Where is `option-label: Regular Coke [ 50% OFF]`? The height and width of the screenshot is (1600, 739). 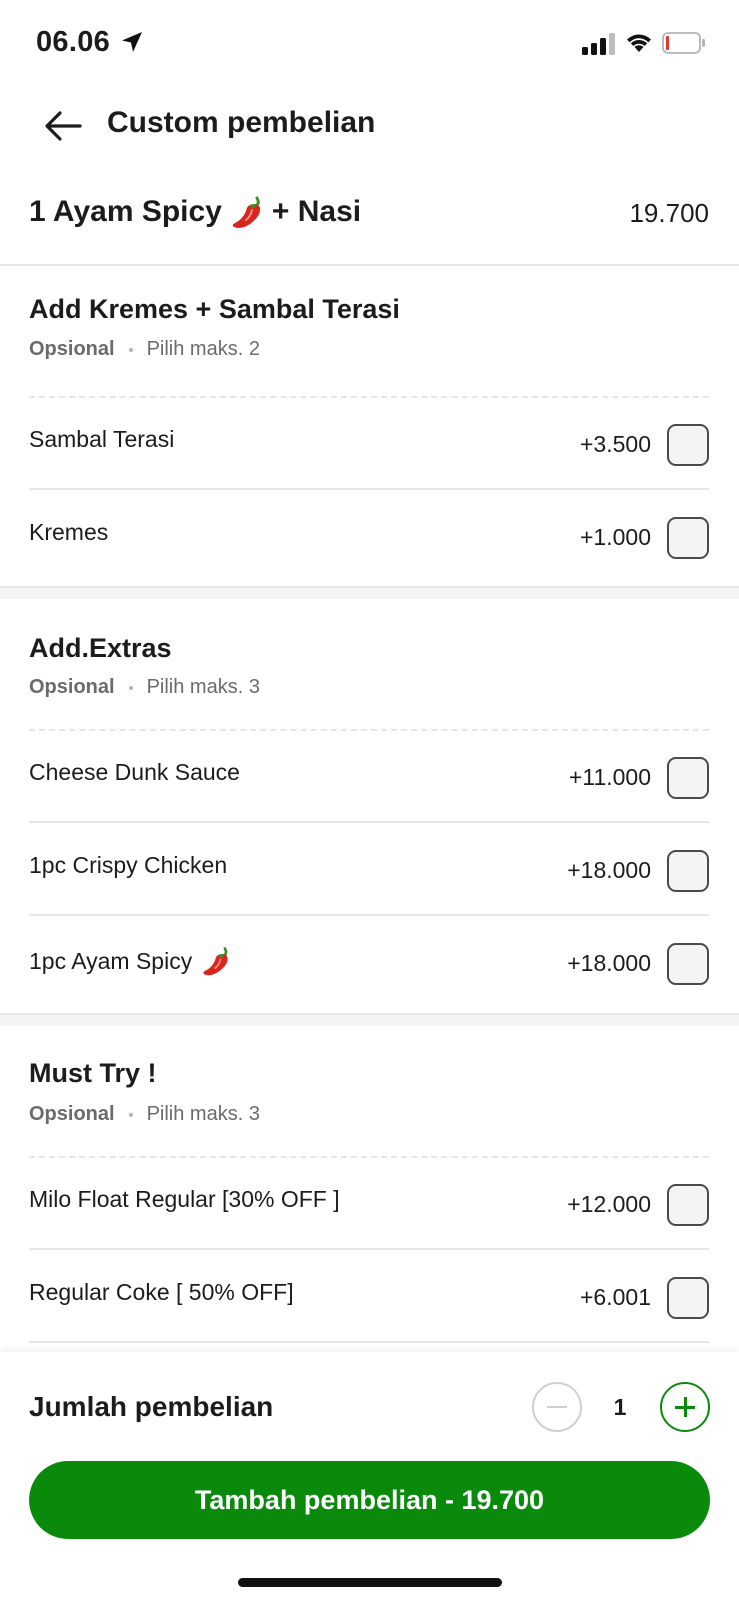
option-label: Regular Coke [ 50% OFF] is located at coordinates (161, 1292).